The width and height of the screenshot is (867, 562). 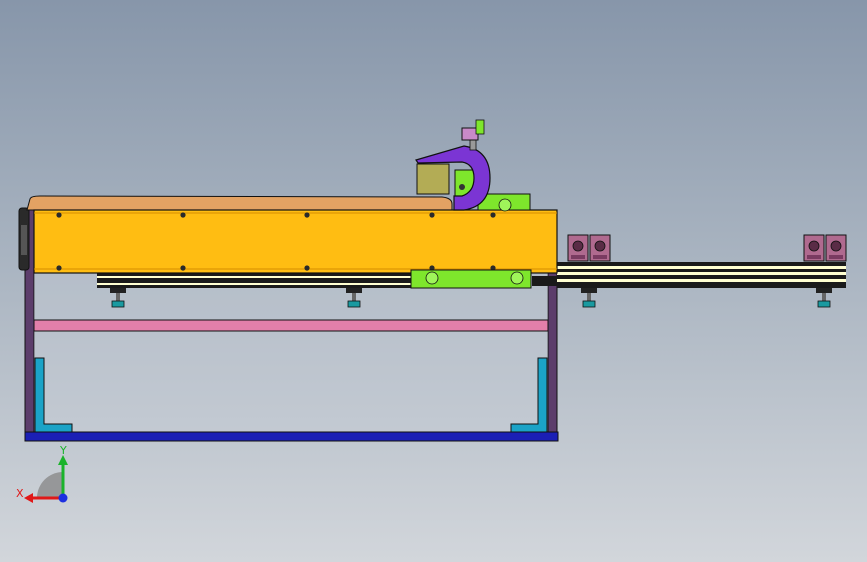 I want to click on top-plate, so click(x=239, y=203).